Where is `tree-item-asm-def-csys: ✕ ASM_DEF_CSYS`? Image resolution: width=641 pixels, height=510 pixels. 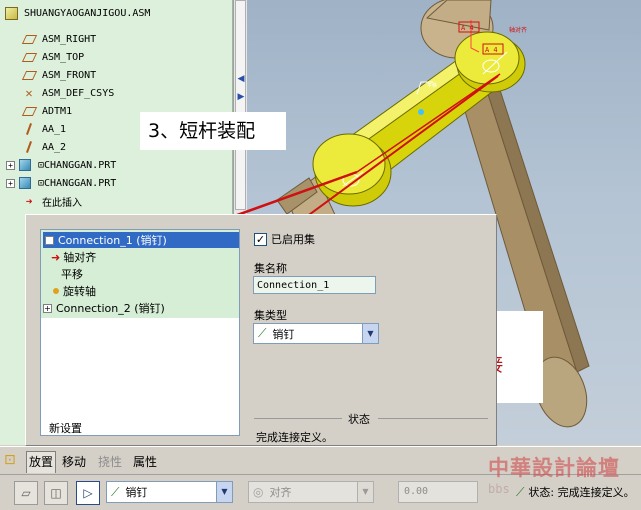 tree-item-asm-def-csys: ✕ ASM_DEF_CSYS is located at coordinates (68, 93).